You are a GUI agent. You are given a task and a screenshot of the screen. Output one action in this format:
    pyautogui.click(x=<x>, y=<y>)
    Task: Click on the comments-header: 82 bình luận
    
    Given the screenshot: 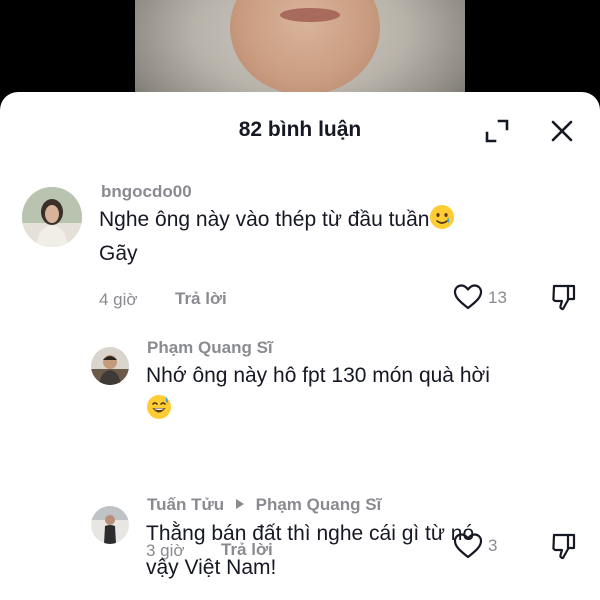 What is the action you would take?
    pyautogui.click(x=300, y=130)
    